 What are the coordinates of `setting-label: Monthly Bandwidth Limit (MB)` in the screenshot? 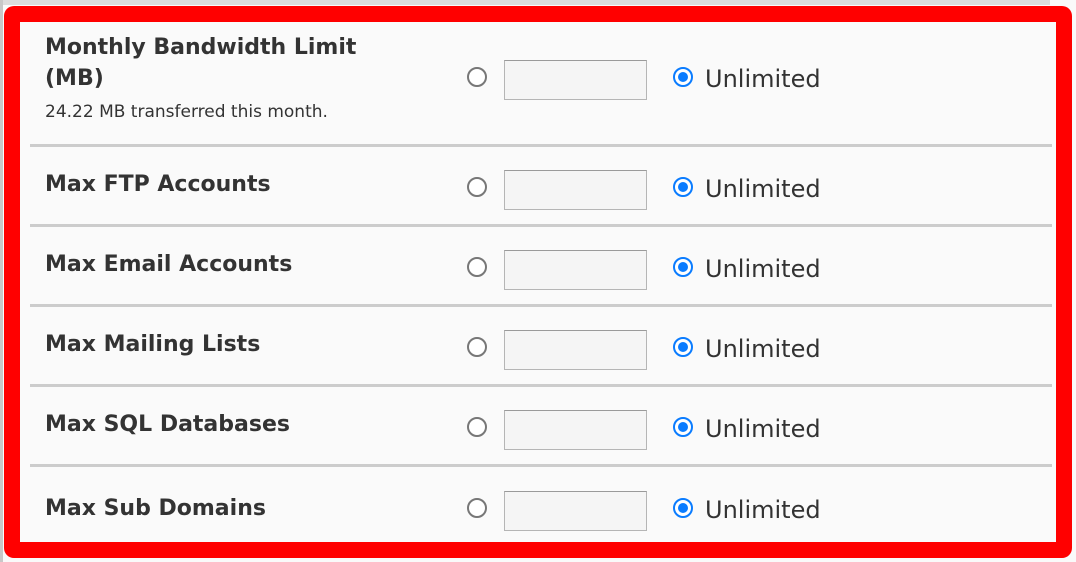 It's located at (201, 63).